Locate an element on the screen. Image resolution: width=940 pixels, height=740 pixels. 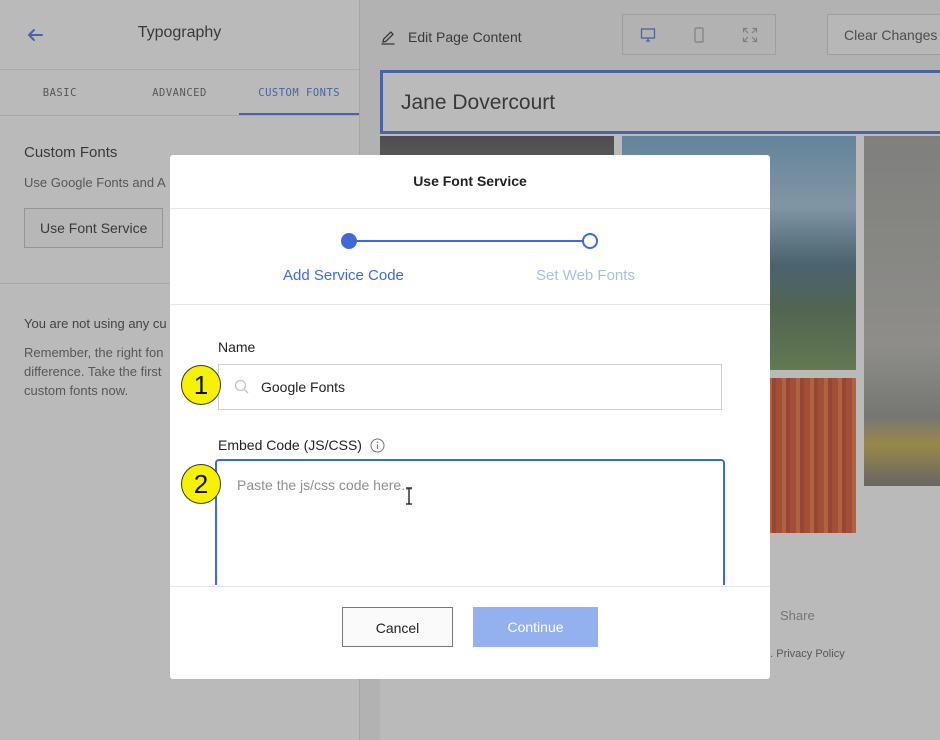
step-add-service-code: Add Service Code is located at coordinates (343, 275).